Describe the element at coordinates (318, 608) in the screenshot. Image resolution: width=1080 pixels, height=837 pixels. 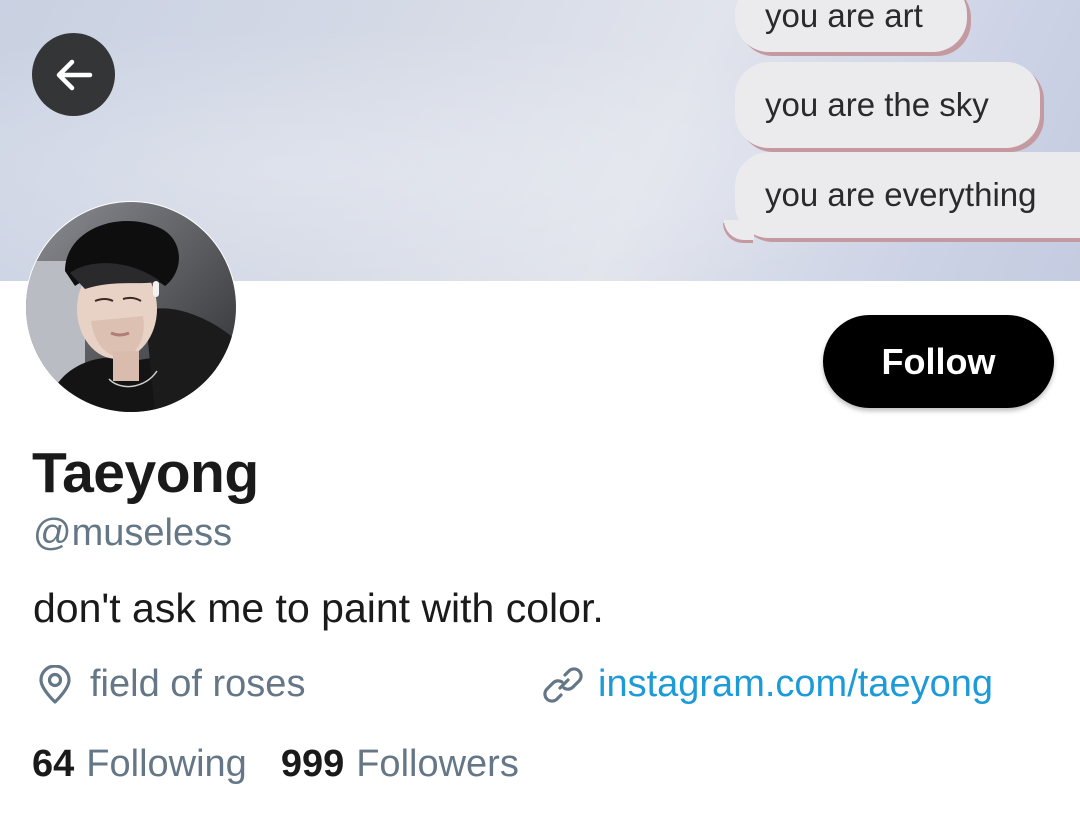
I see `profile-bio: don't ask me to paint with color.` at that location.